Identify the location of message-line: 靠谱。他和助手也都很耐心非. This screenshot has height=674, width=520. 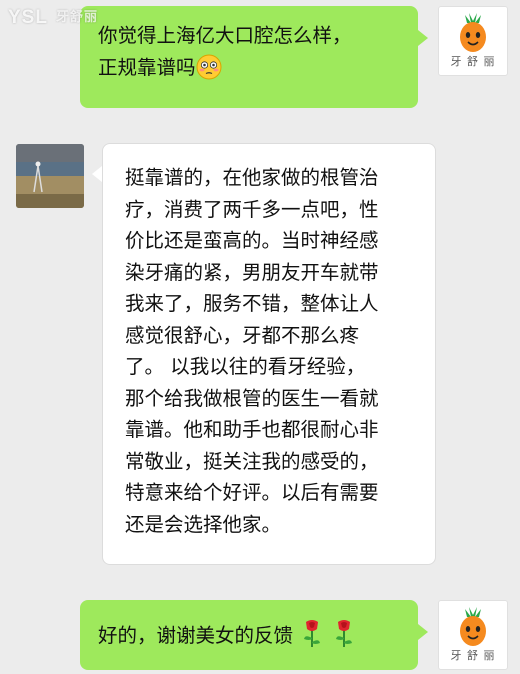
(252, 429).